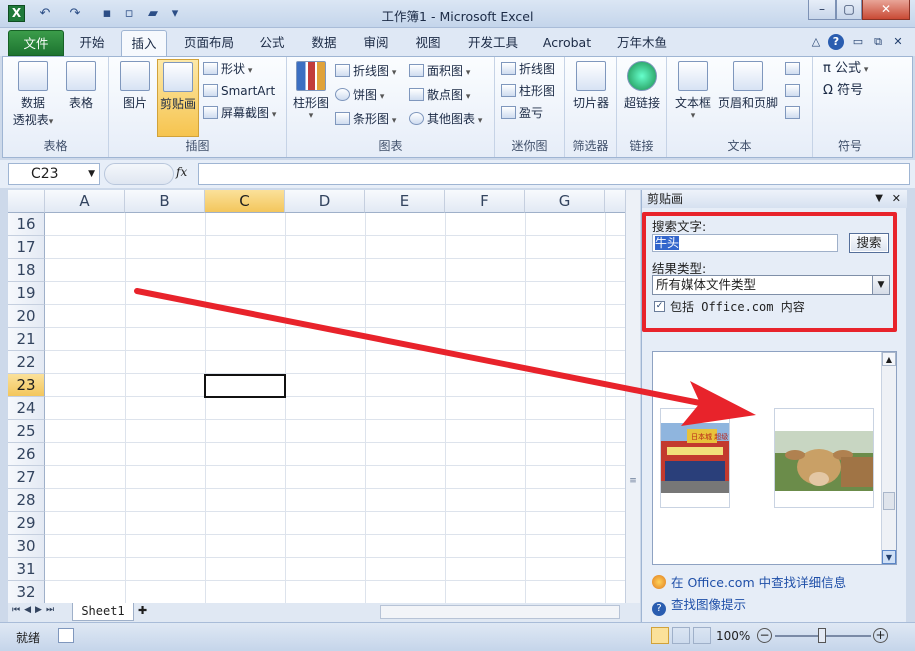  What do you see at coordinates (748, 85) in the screenshot?
I see `header-footer-button: 页眉和页脚` at bounding box center [748, 85].